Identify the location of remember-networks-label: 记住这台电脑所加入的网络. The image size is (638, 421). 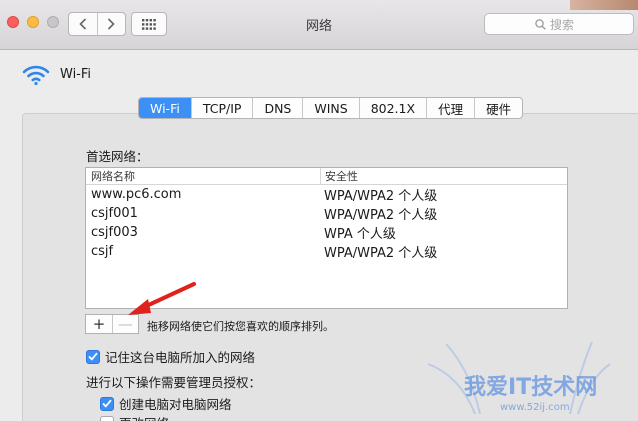
(180, 357).